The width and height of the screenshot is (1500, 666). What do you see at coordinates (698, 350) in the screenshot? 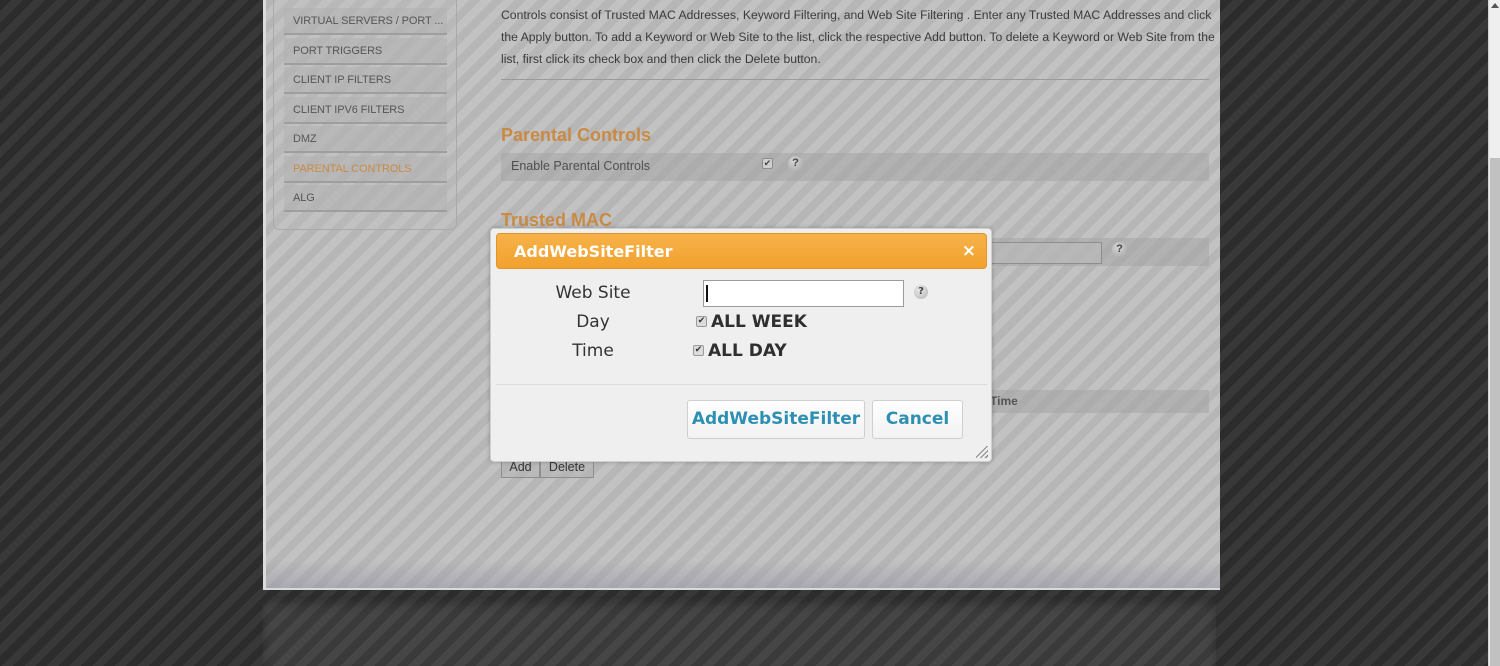
I see `all-day-checkbox: ✔` at bounding box center [698, 350].